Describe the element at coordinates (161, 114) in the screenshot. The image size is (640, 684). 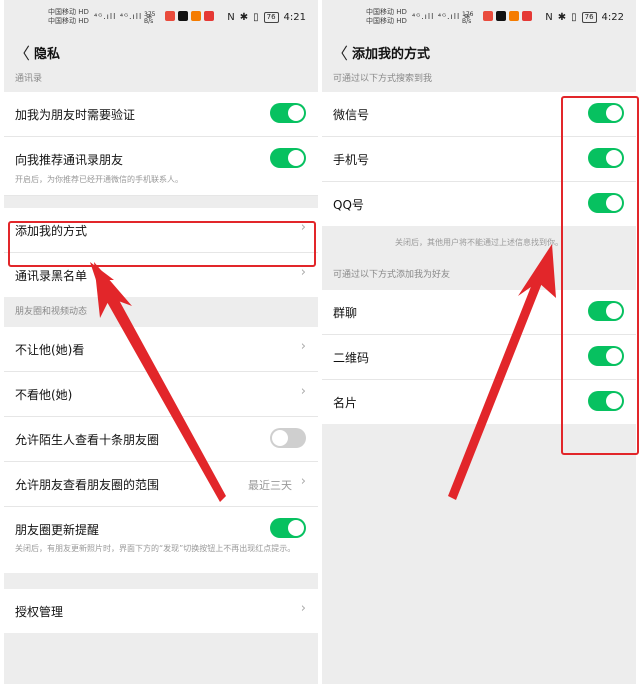
I see `require-verification-row: 加我为朋友时需要验证` at that location.